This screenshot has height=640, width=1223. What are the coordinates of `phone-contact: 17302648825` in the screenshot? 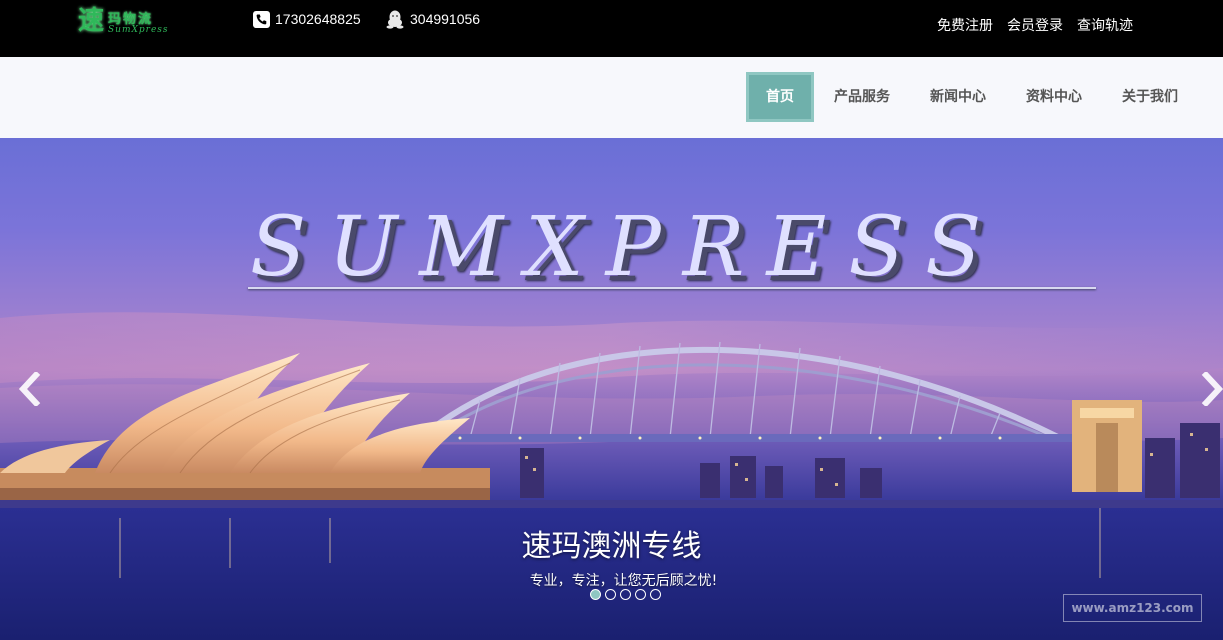 It's located at (307, 19).